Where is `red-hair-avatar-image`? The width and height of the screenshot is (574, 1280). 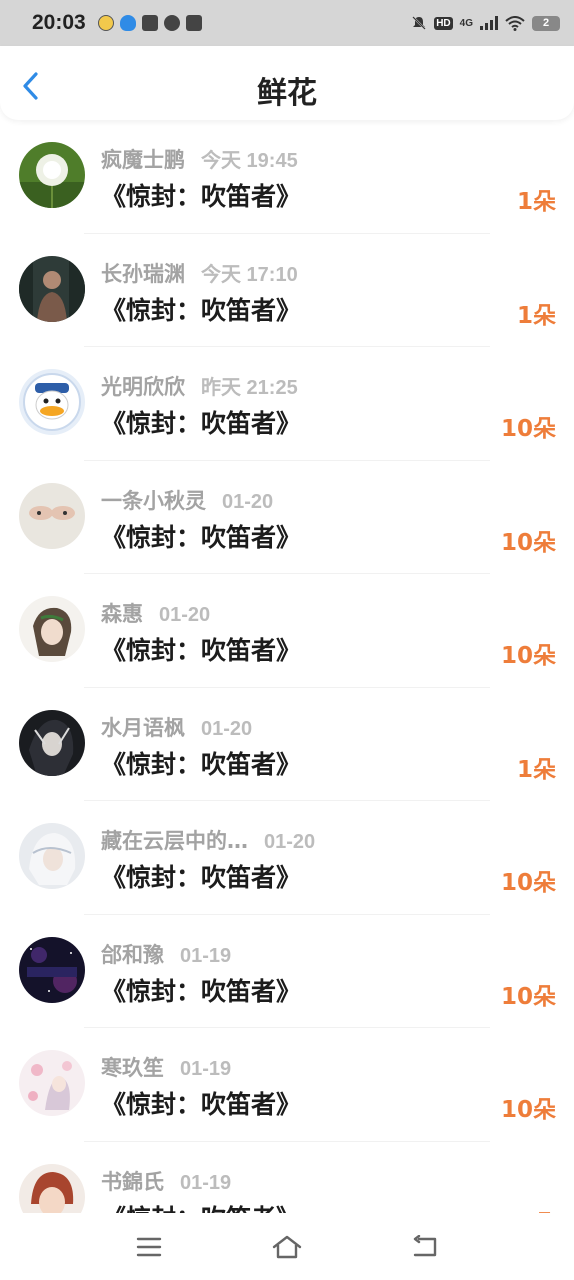
red-hair-avatar-image is located at coordinates (52, 1188).